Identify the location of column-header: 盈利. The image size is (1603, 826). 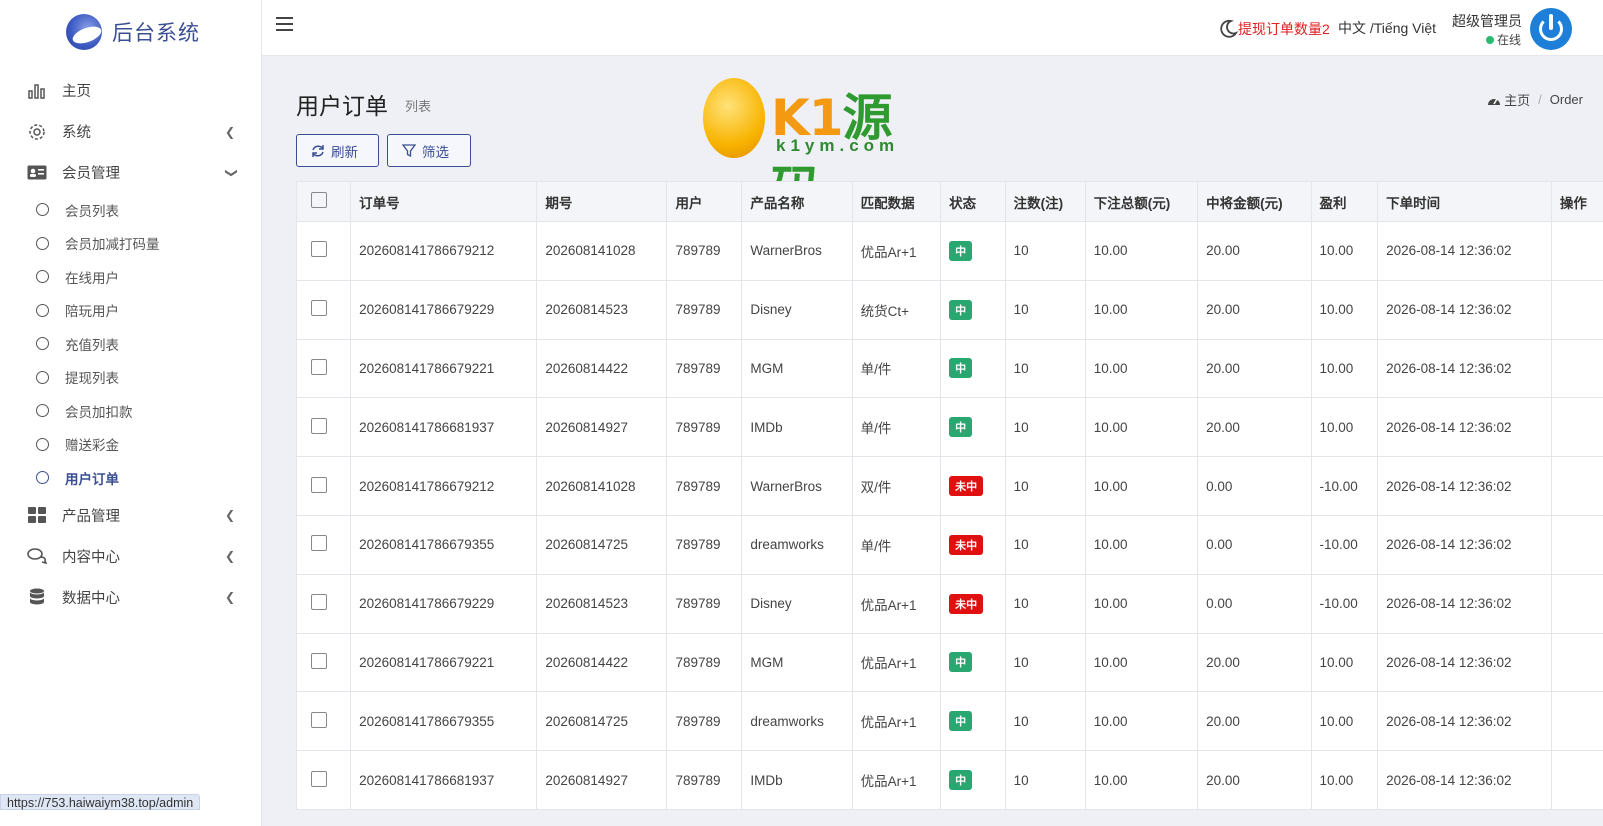
(1344, 201).